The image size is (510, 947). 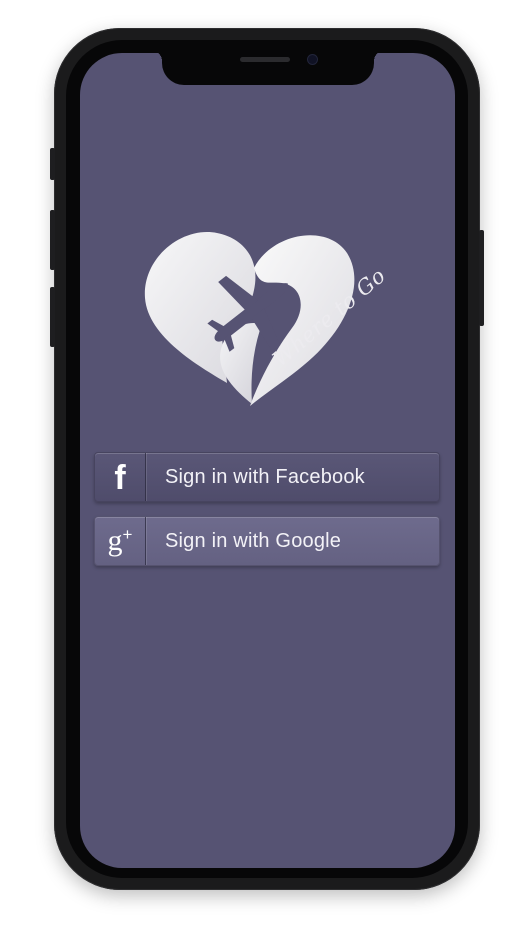 I want to click on google-plus-icon: g+, so click(x=120, y=540).